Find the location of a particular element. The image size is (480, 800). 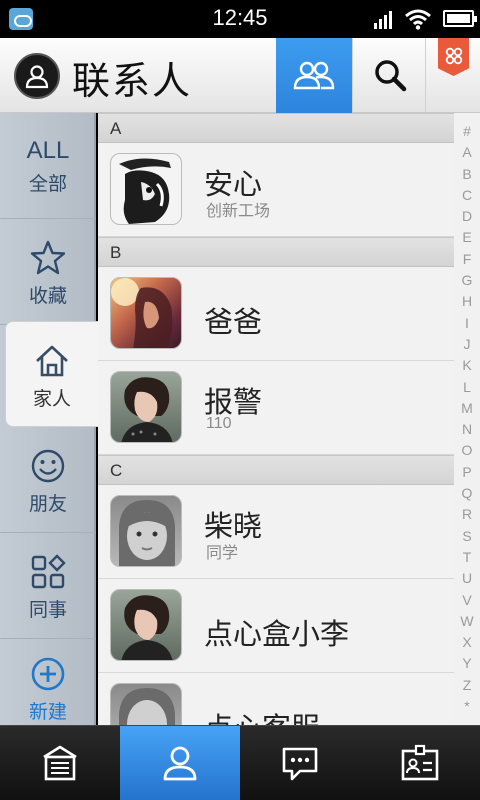

contact-row: 柴晓 同学 is located at coordinates (276, 532).